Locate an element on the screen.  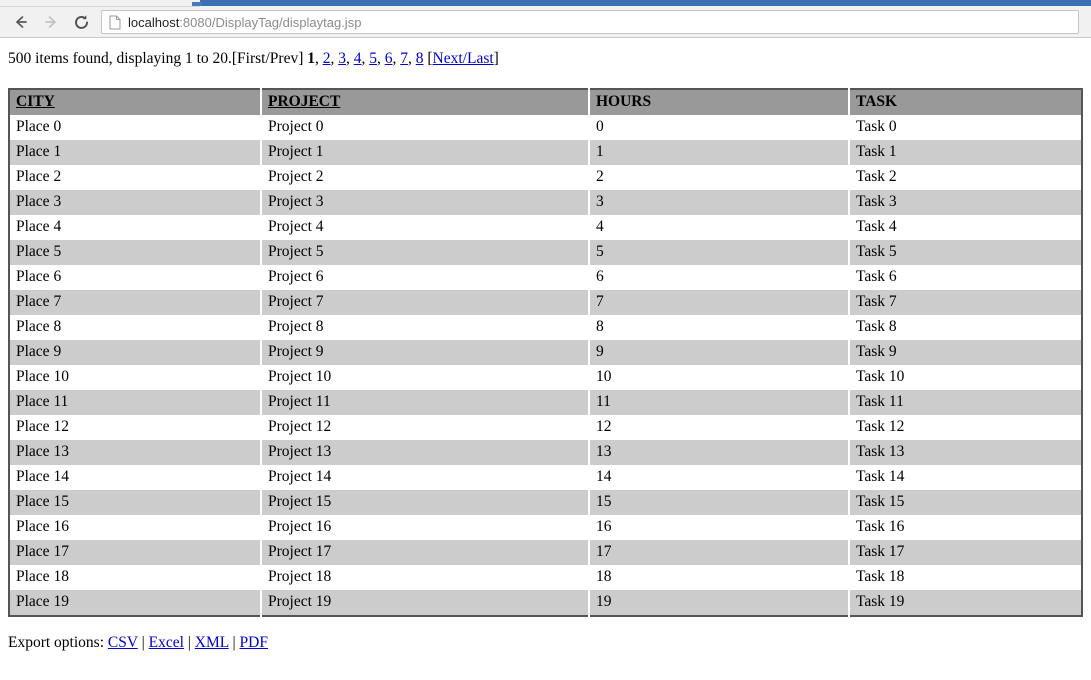
reload-button is located at coordinates (81, 22).